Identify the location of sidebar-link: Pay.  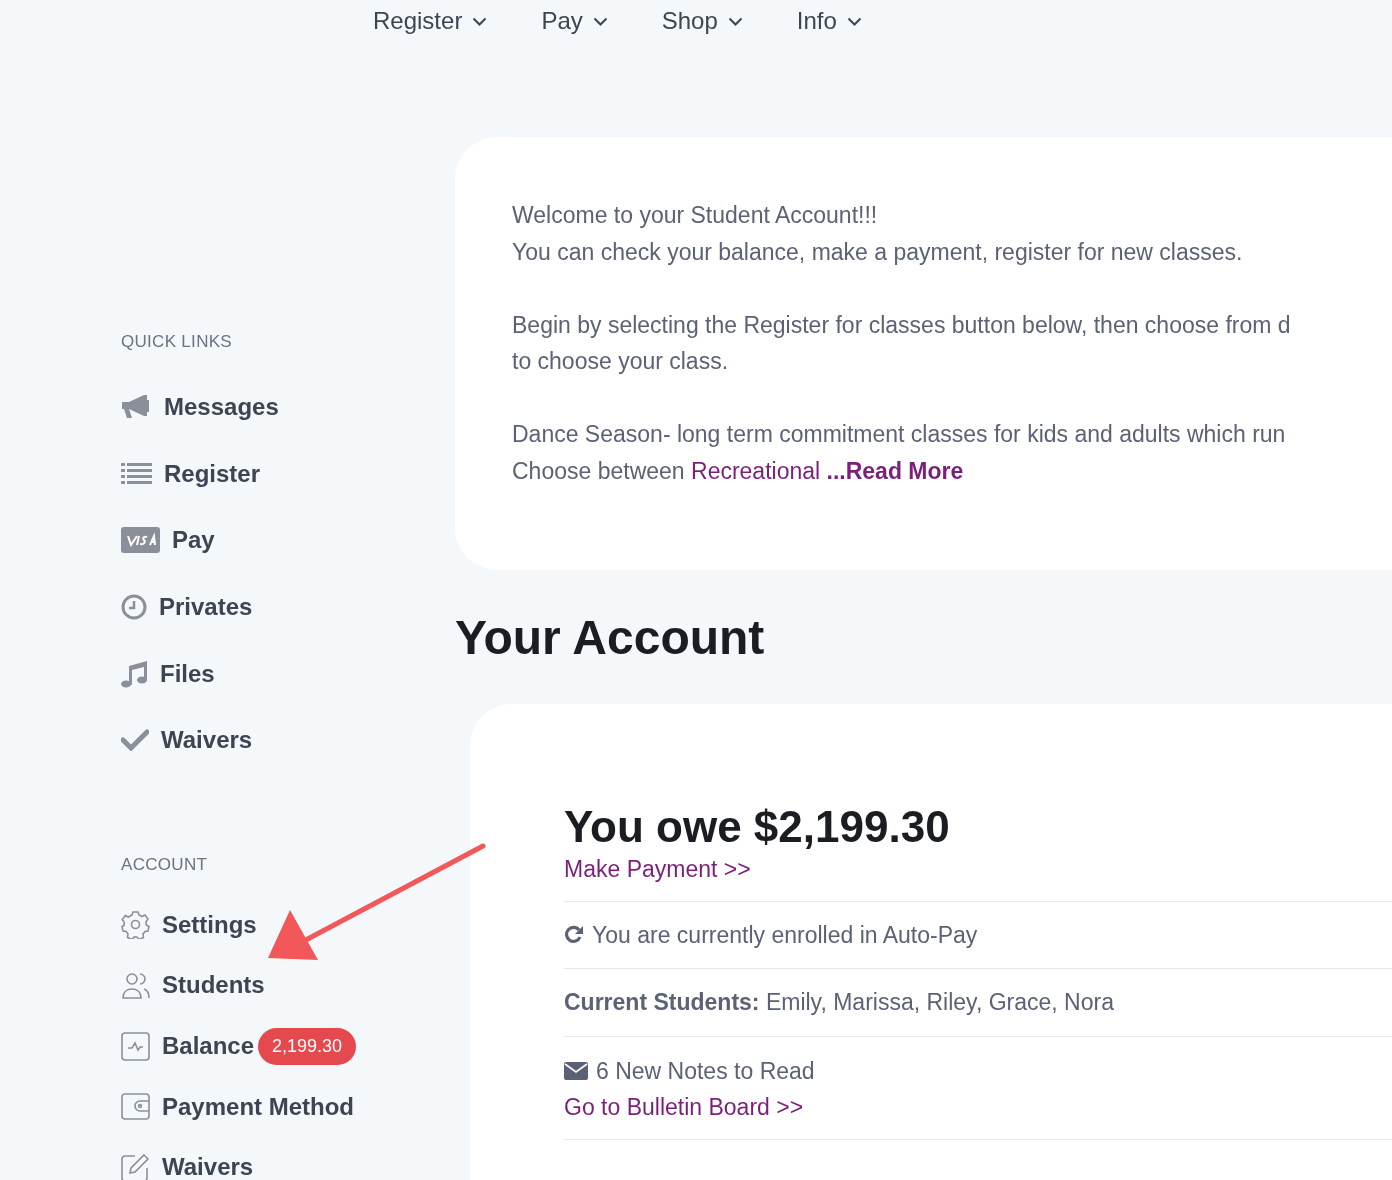
(193, 540).